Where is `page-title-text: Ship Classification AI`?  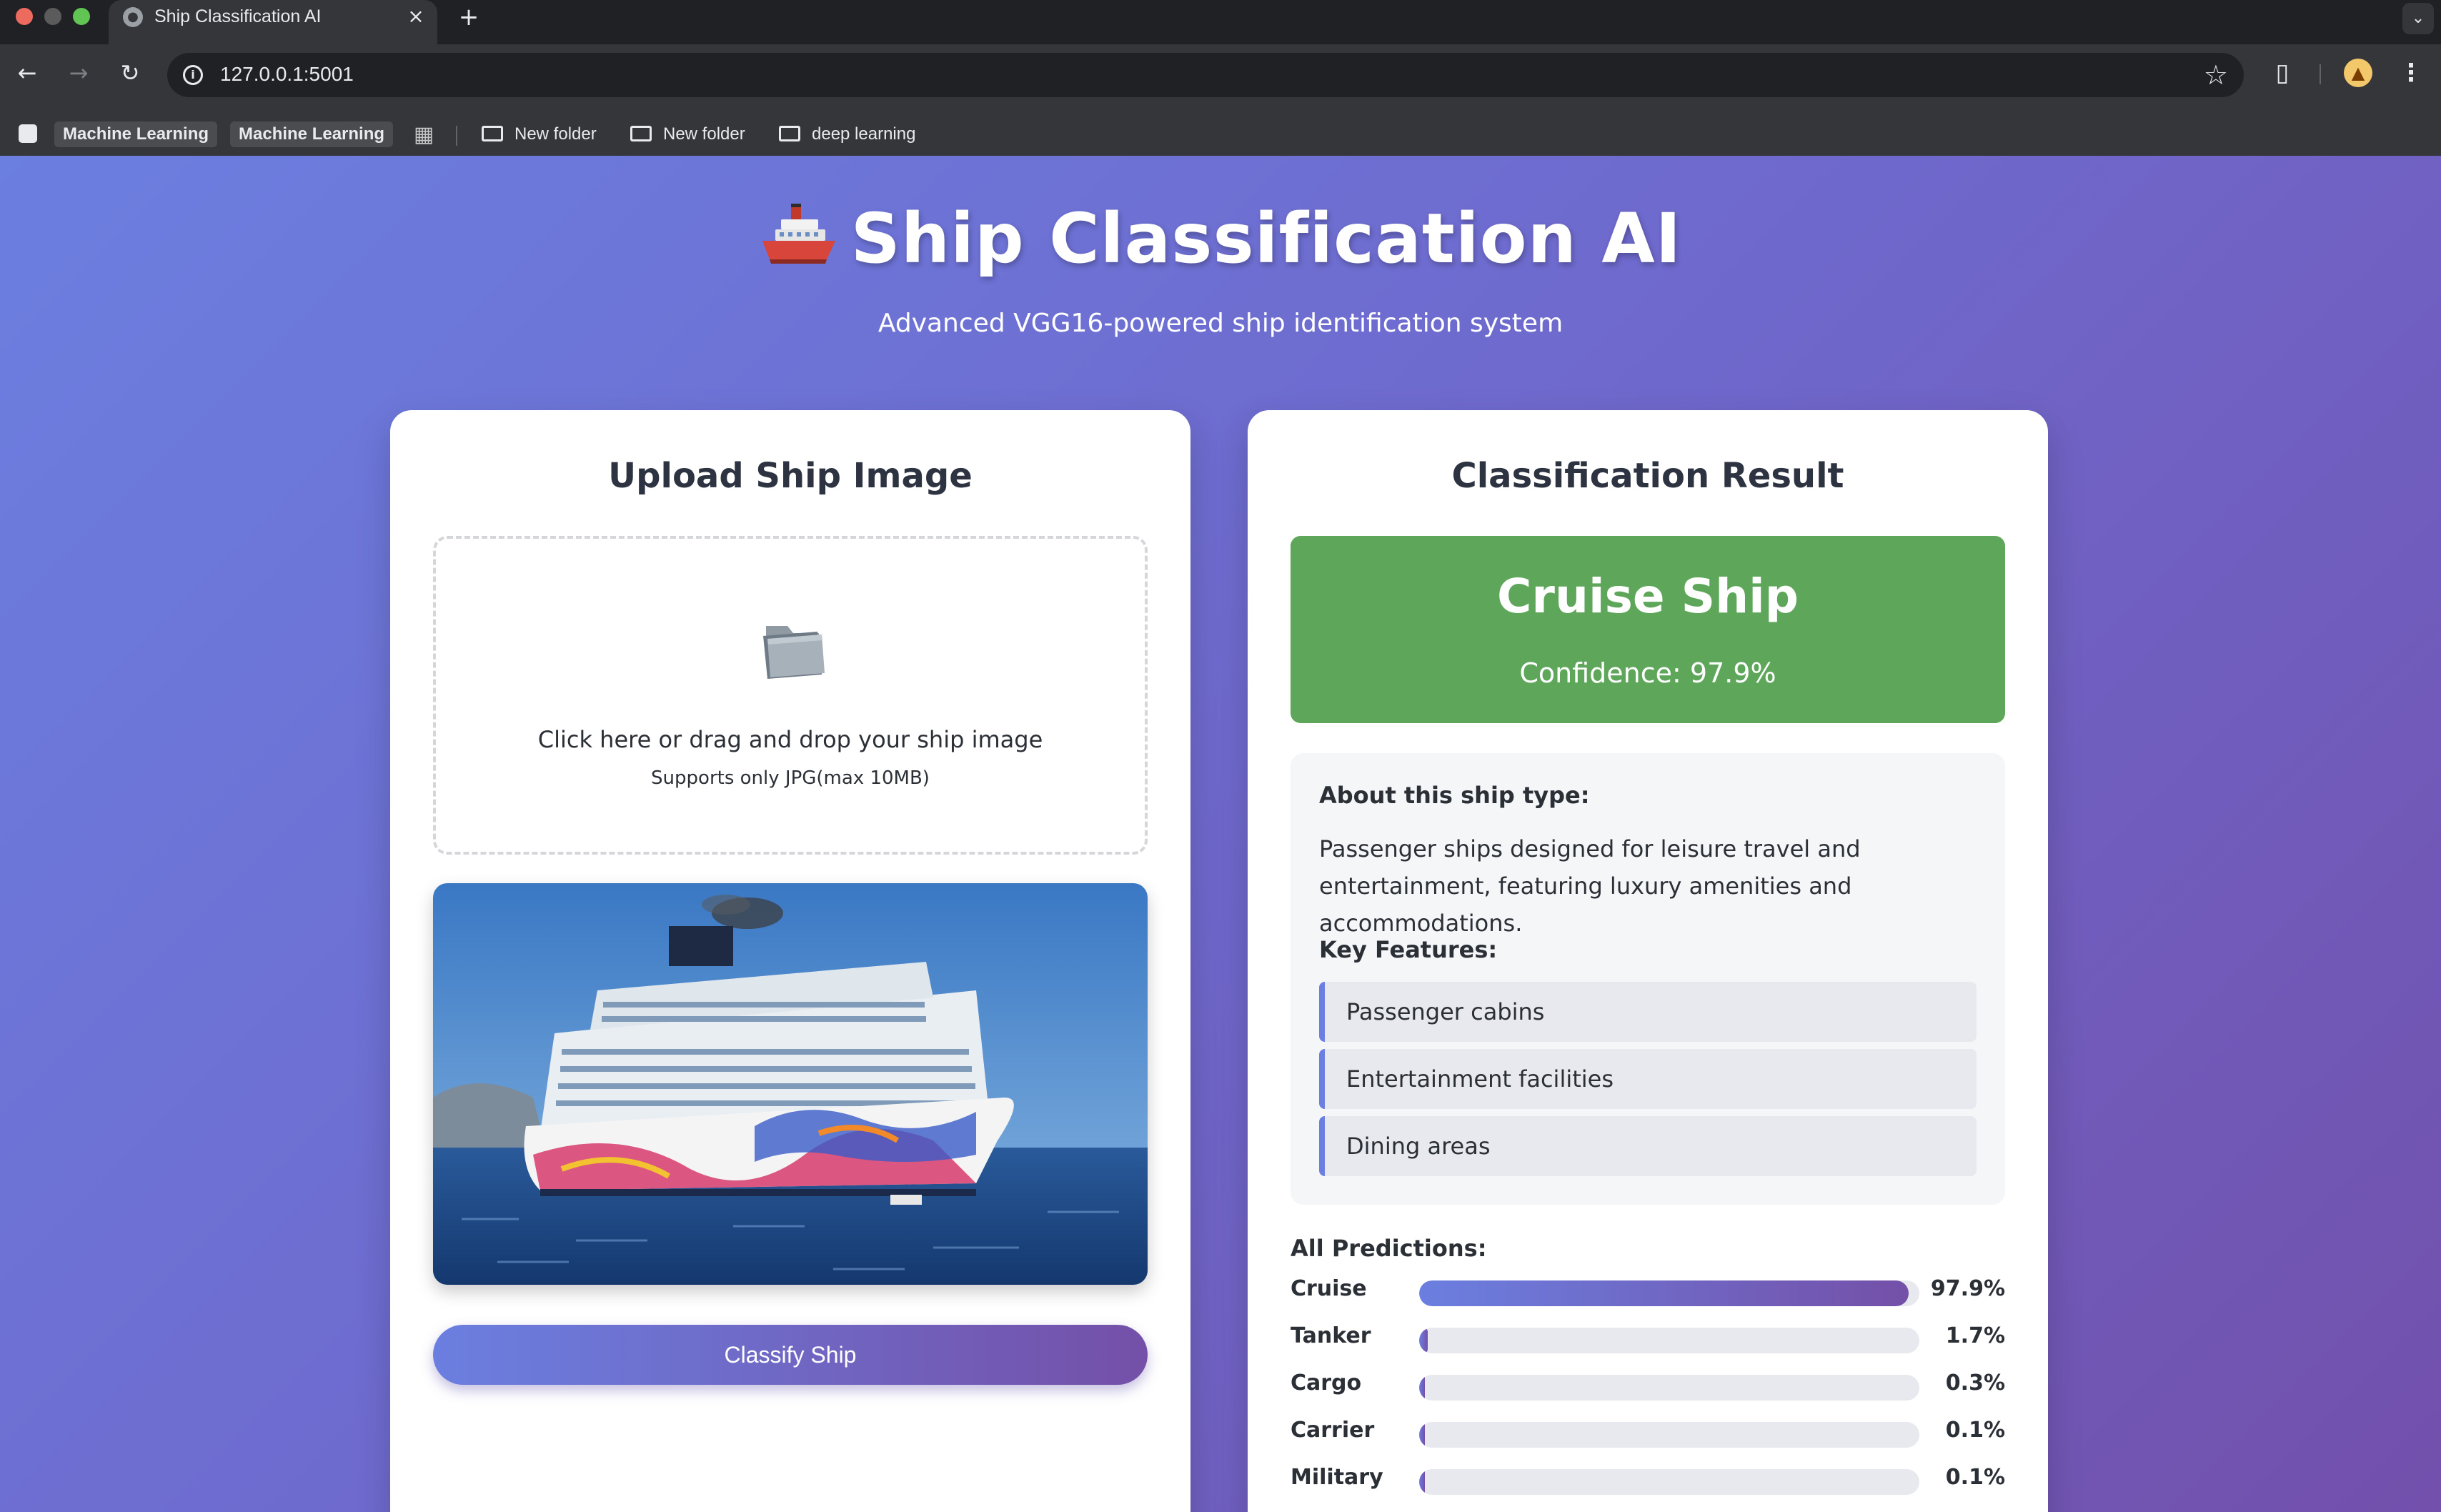
page-title-text: Ship Classification AI is located at coordinates (1266, 239).